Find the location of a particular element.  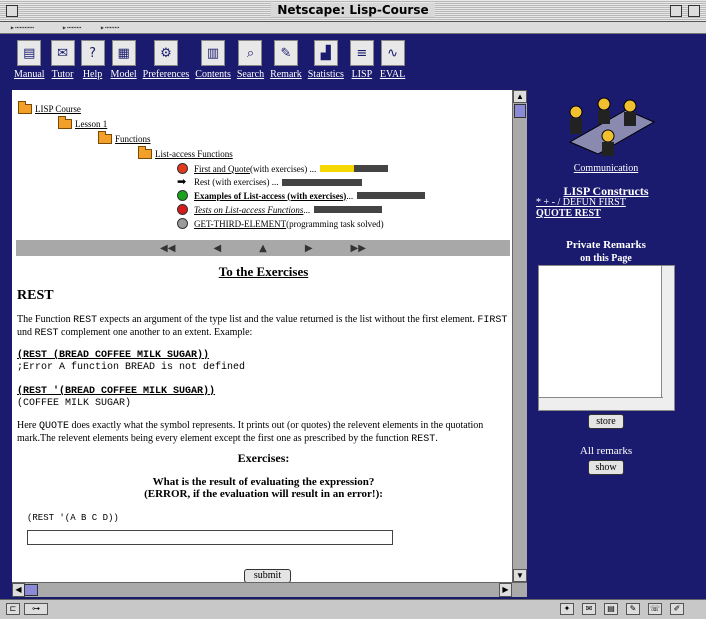

manual-button: ▤ Manual is located at coordinates (29, 62).